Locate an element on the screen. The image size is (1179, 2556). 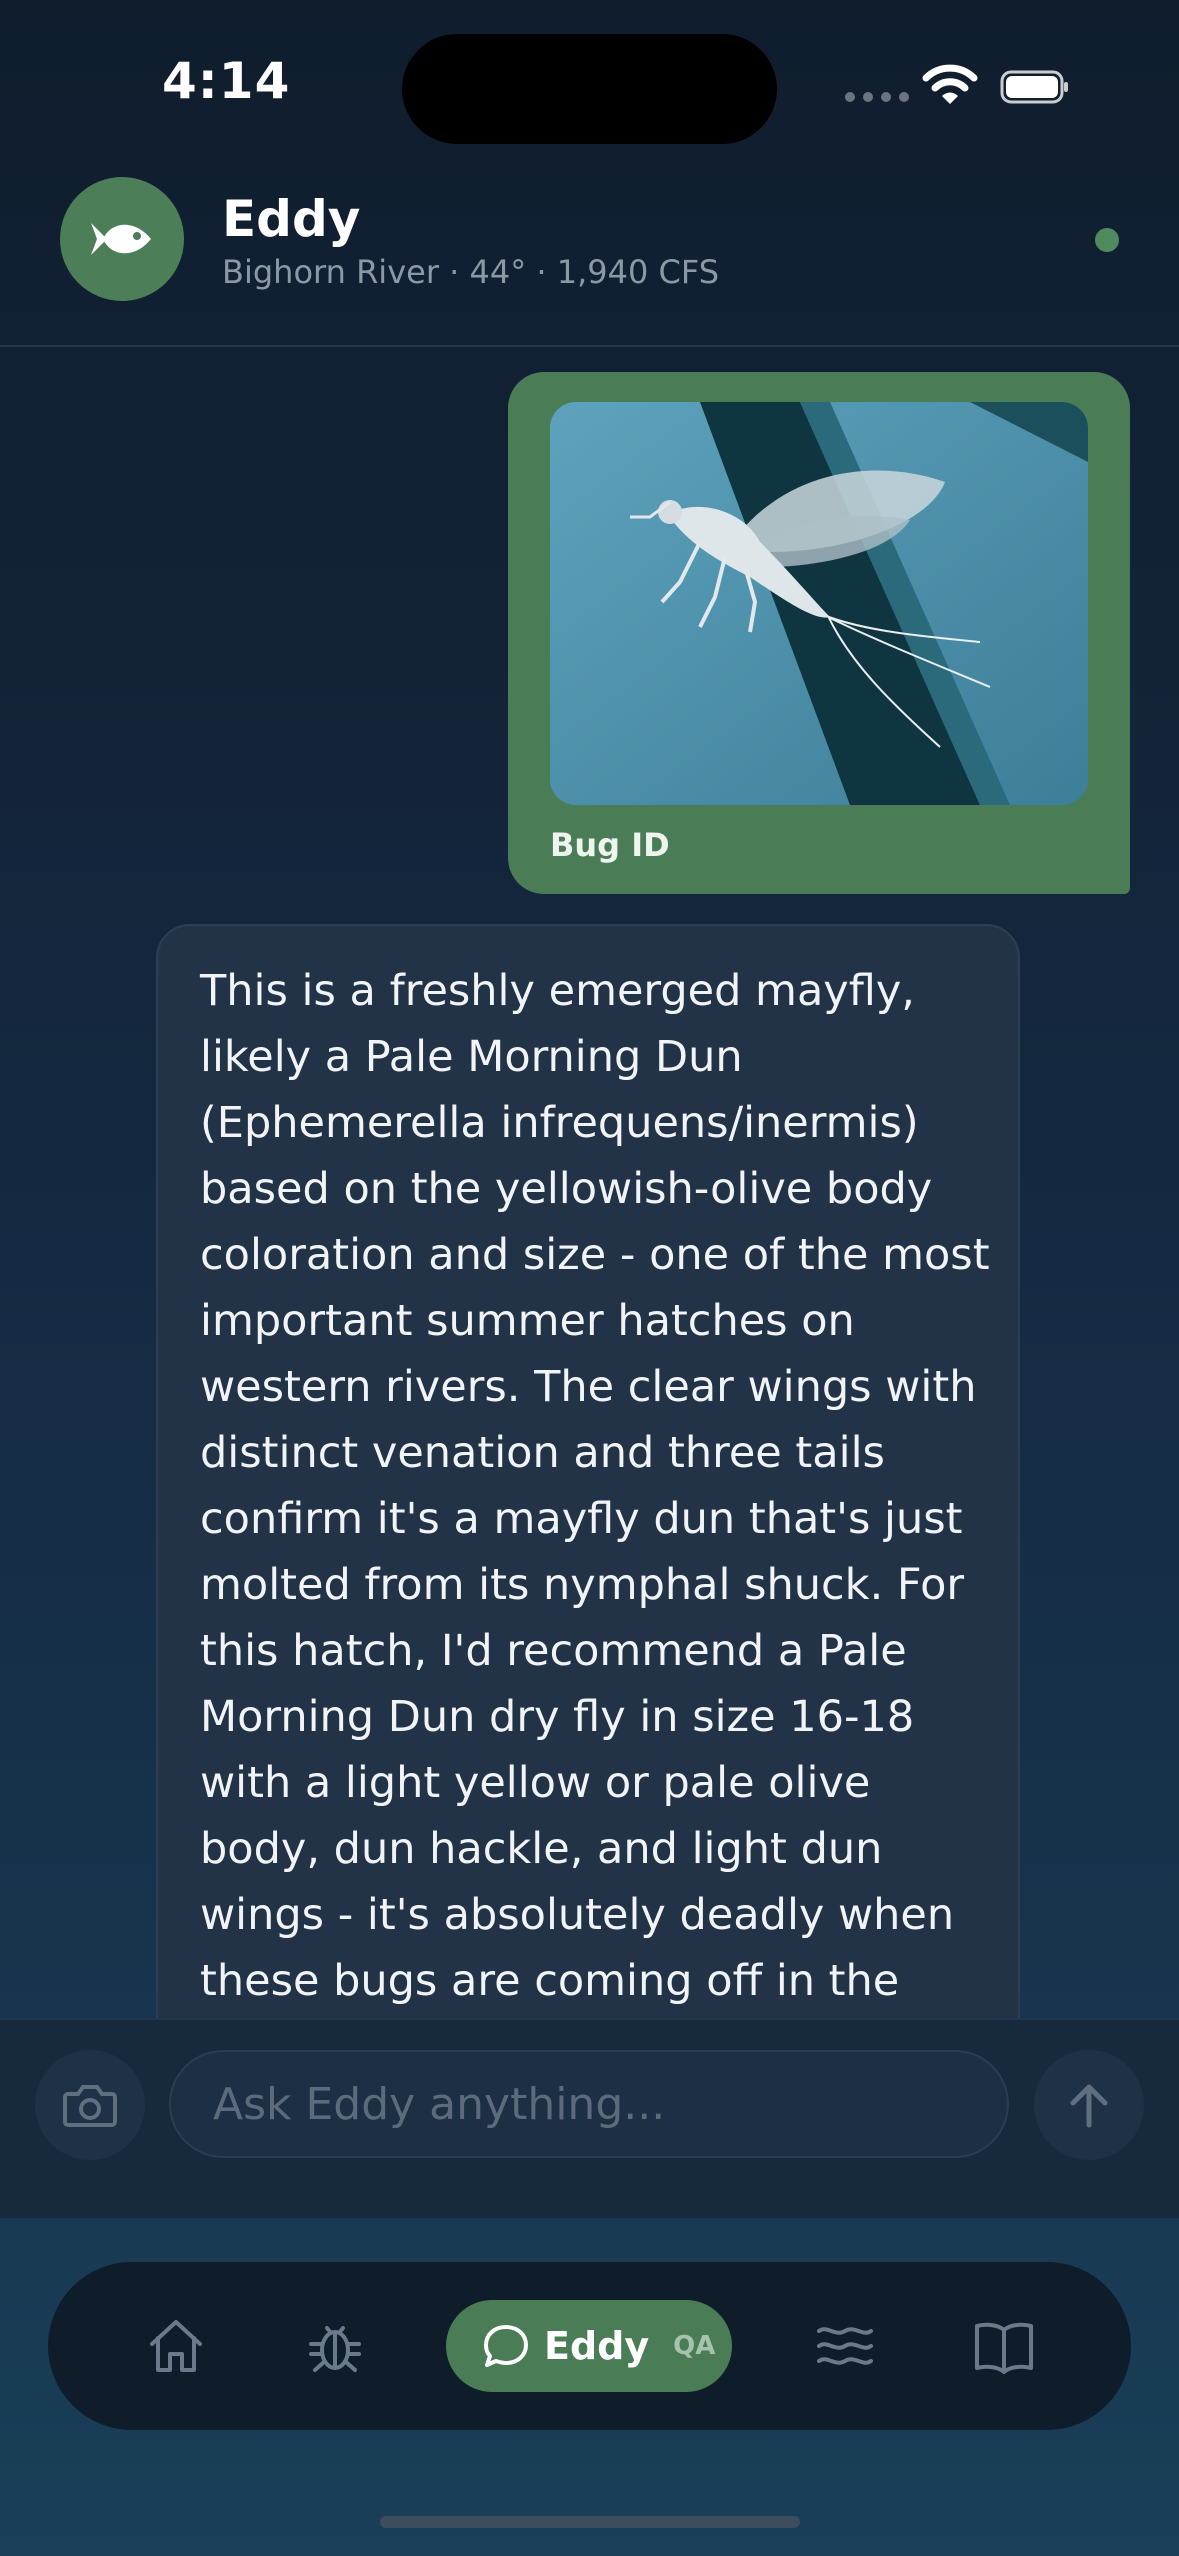
message-input is located at coordinates (589, 2104).